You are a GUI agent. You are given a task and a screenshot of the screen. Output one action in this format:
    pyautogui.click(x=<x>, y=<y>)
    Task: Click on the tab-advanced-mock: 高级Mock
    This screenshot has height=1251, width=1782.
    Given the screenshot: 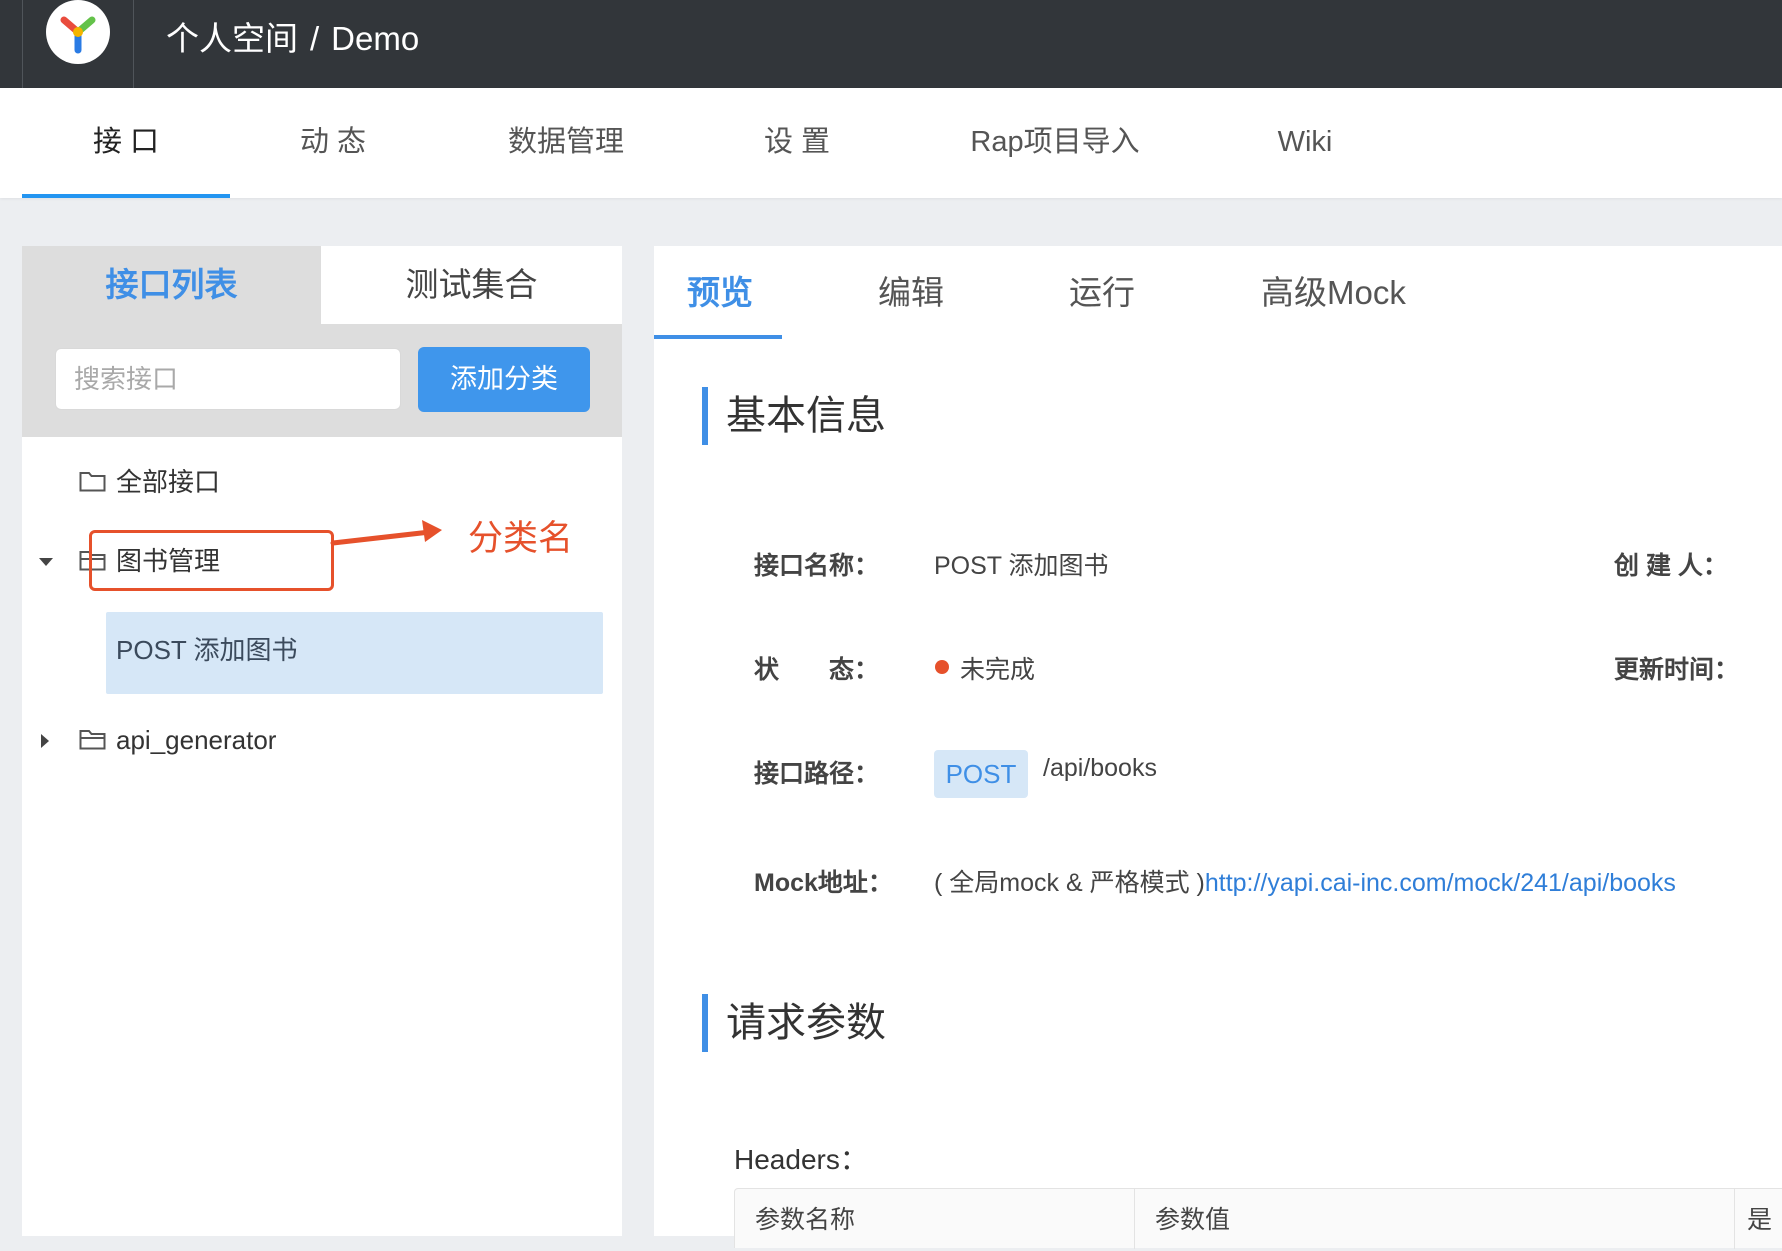 What is the action you would take?
    pyautogui.click(x=1333, y=293)
    